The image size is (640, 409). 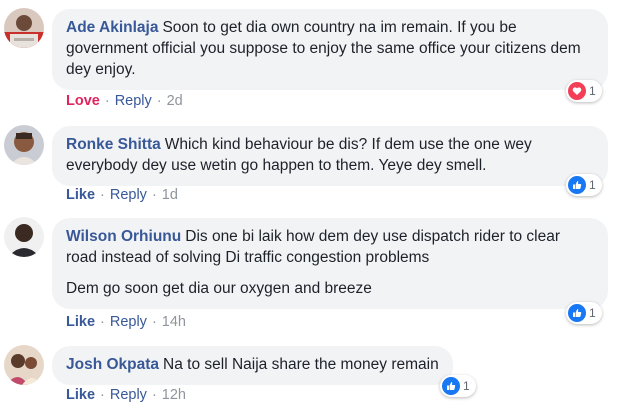 What do you see at coordinates (301, 364) in the screenshot?
I see `comment-body: Na to sell Naija share the money remain` at bounding box center [301, 364].